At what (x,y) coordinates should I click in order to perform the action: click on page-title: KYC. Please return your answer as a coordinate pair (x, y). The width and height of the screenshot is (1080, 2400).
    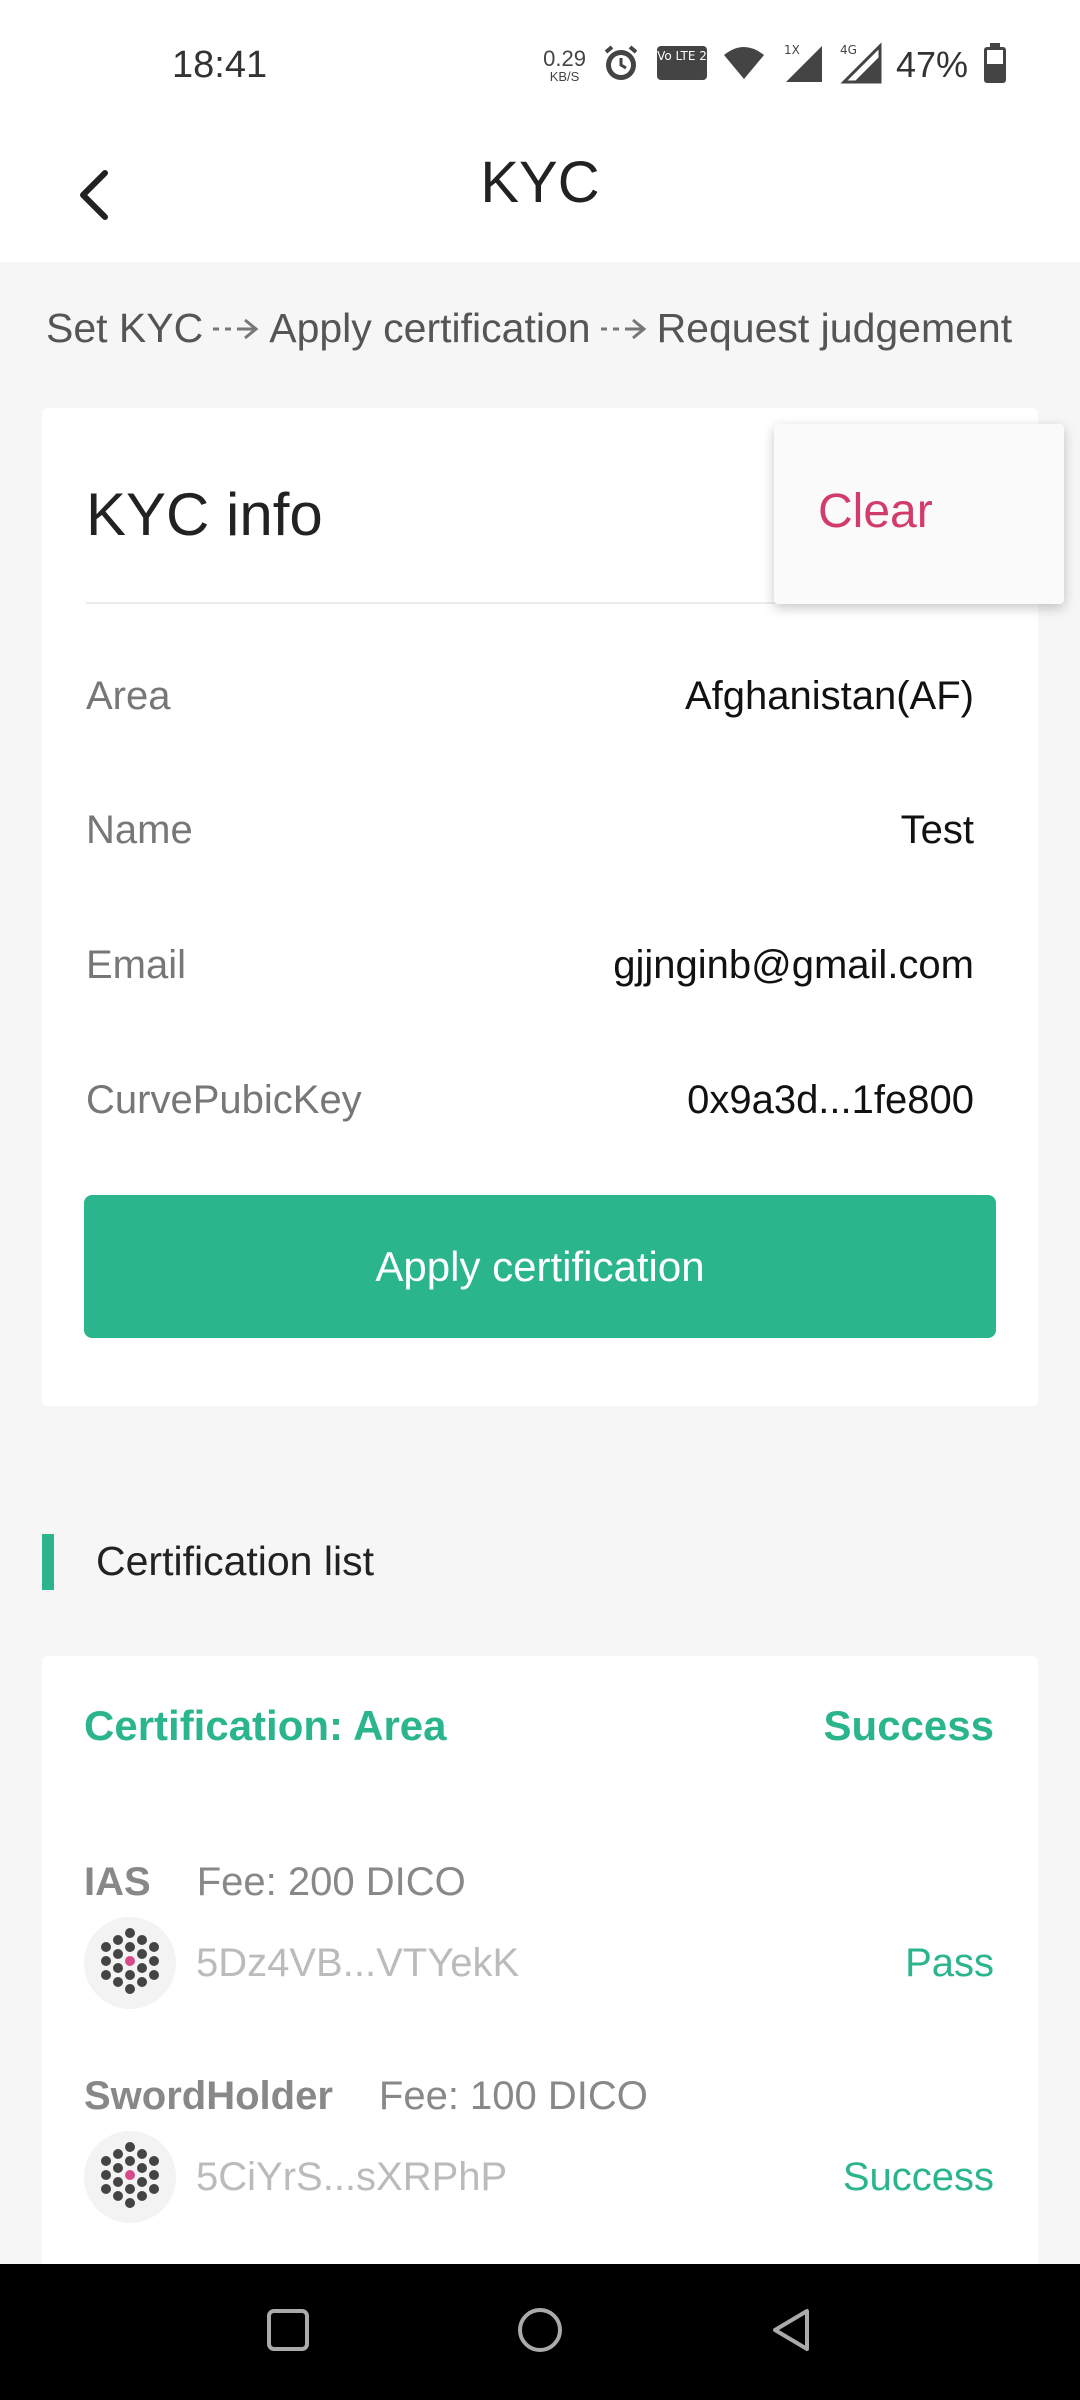
    Looking at the image, I should click on (540, 182).